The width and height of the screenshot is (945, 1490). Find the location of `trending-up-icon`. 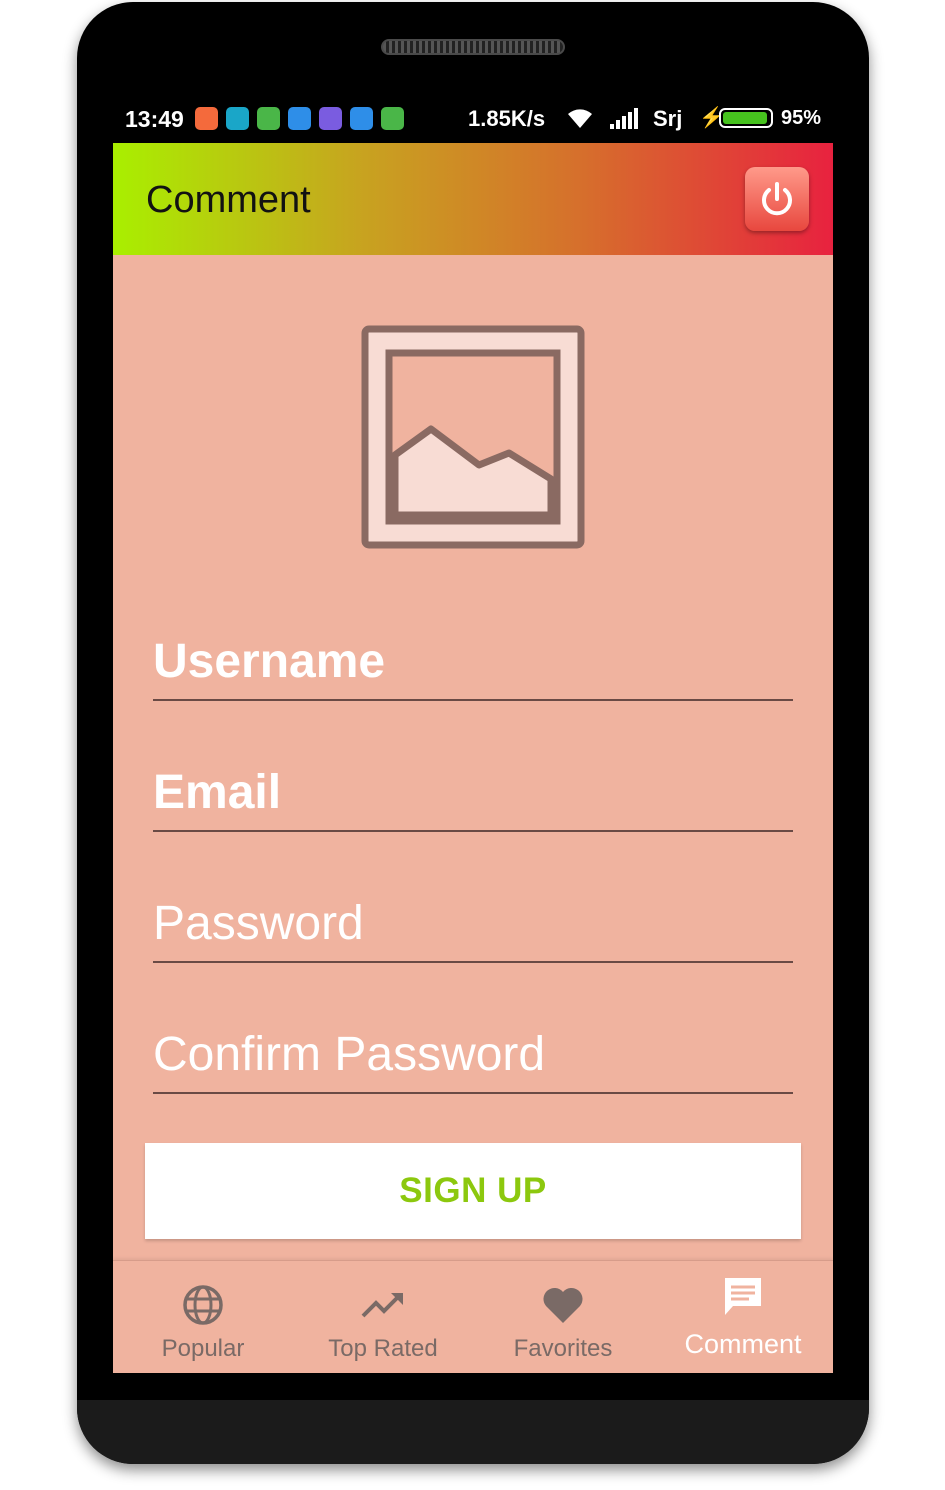

trending-up-icon is located at coordinates (383, 1305).